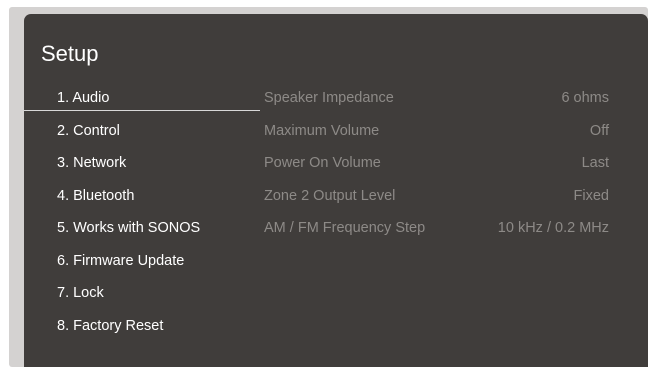 The width and height of the screenshot is (656, 367). I want to click on menu-item-label: 5. Works with SONOS, so click(129, 228).